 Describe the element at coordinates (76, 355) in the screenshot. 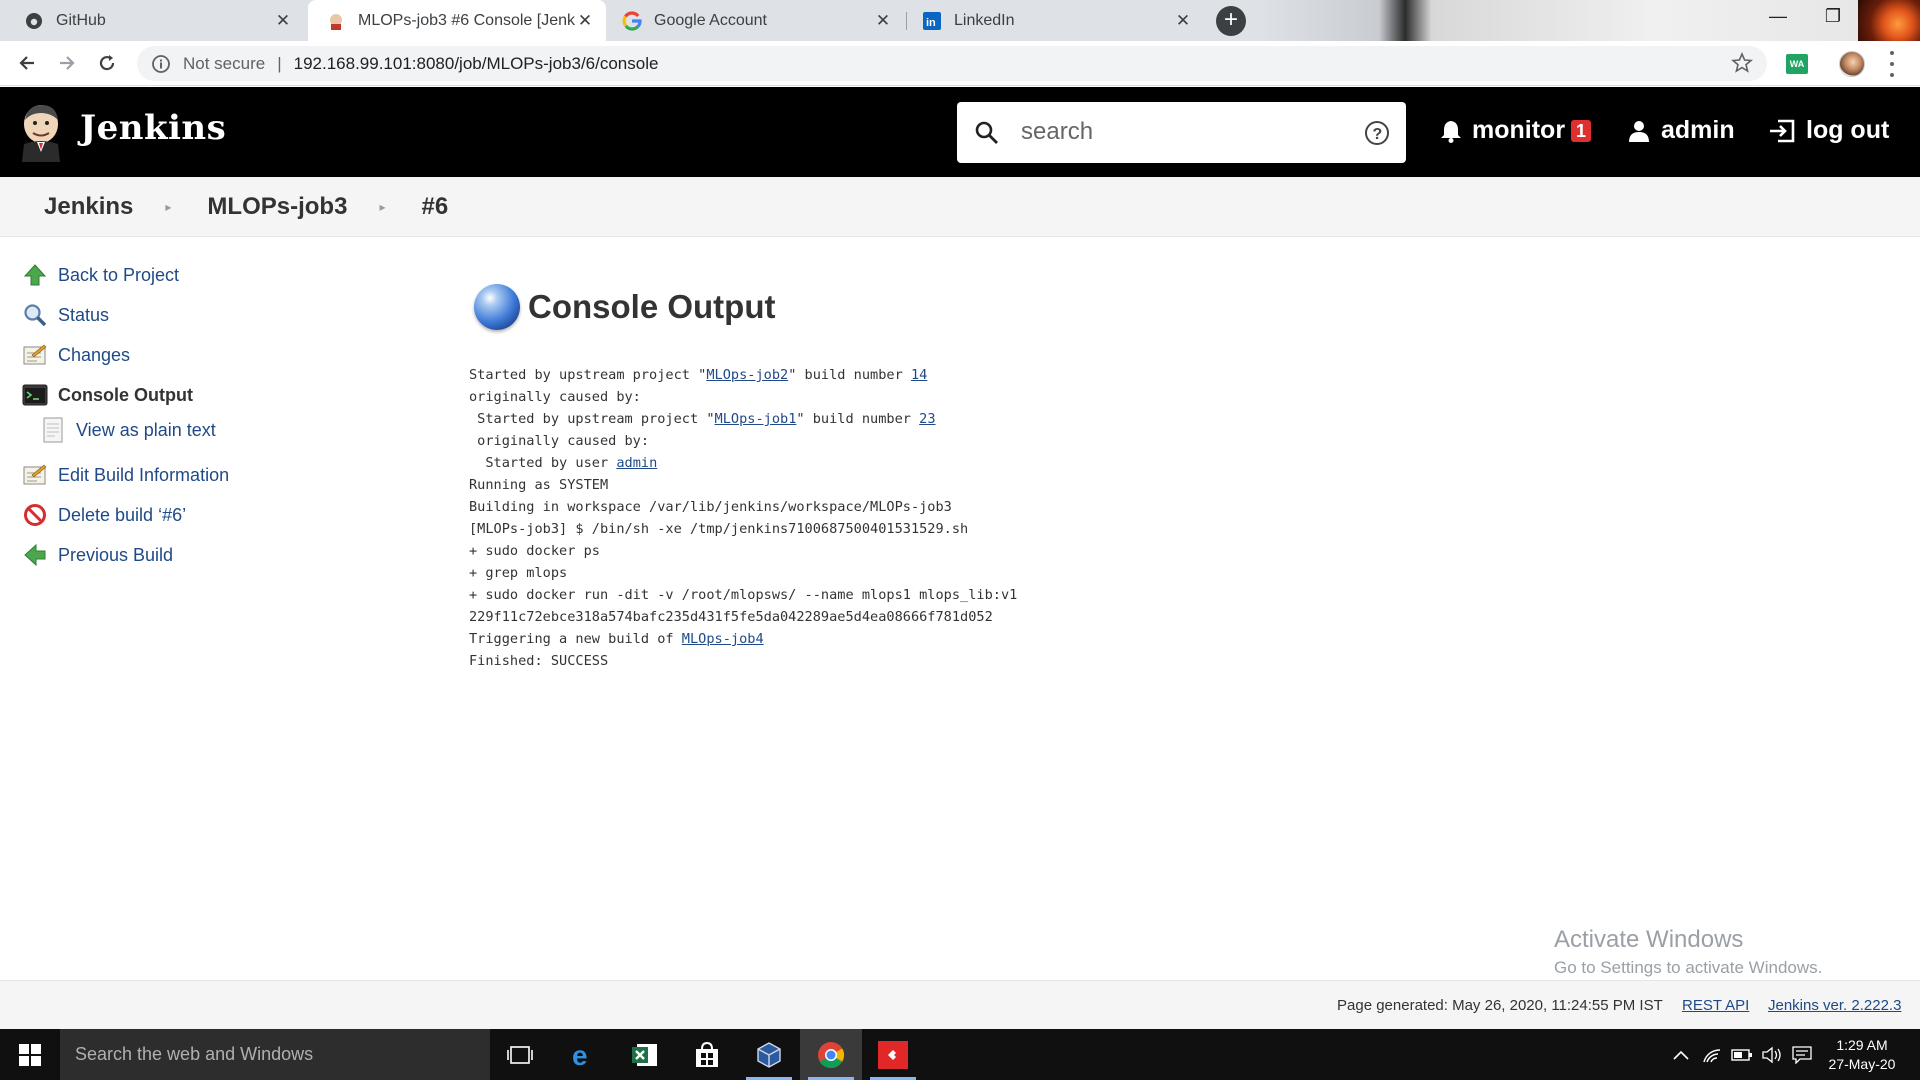

I see `sidebar-item-changes: Changes` at that location.